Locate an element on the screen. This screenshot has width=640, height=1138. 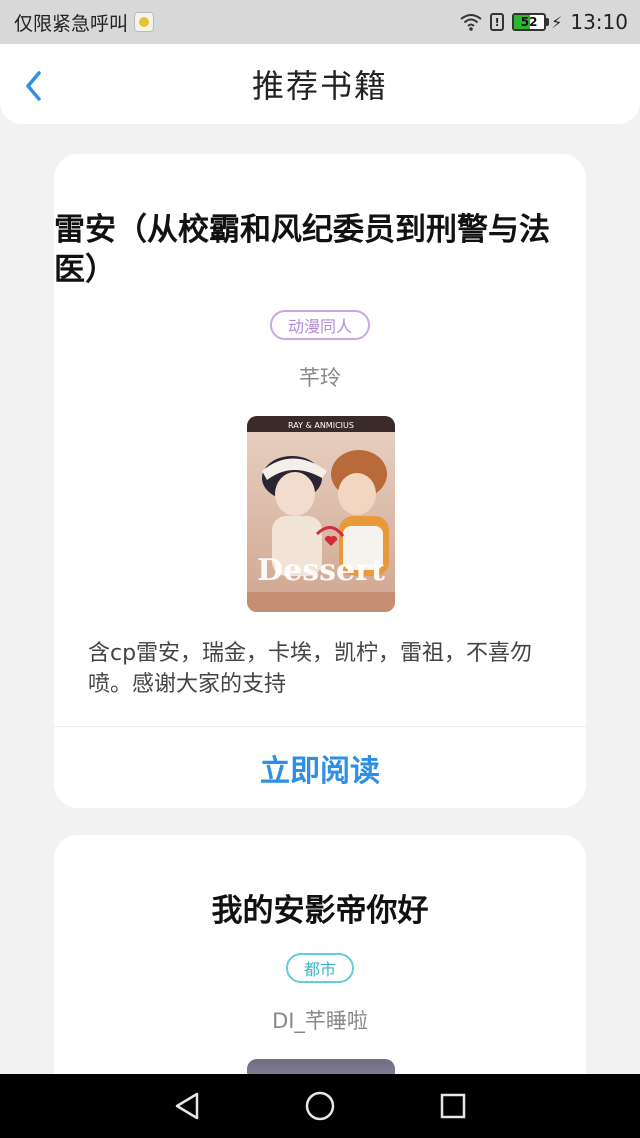
battery-icon: 52 ⚡ is located at coordinates (537, 22).